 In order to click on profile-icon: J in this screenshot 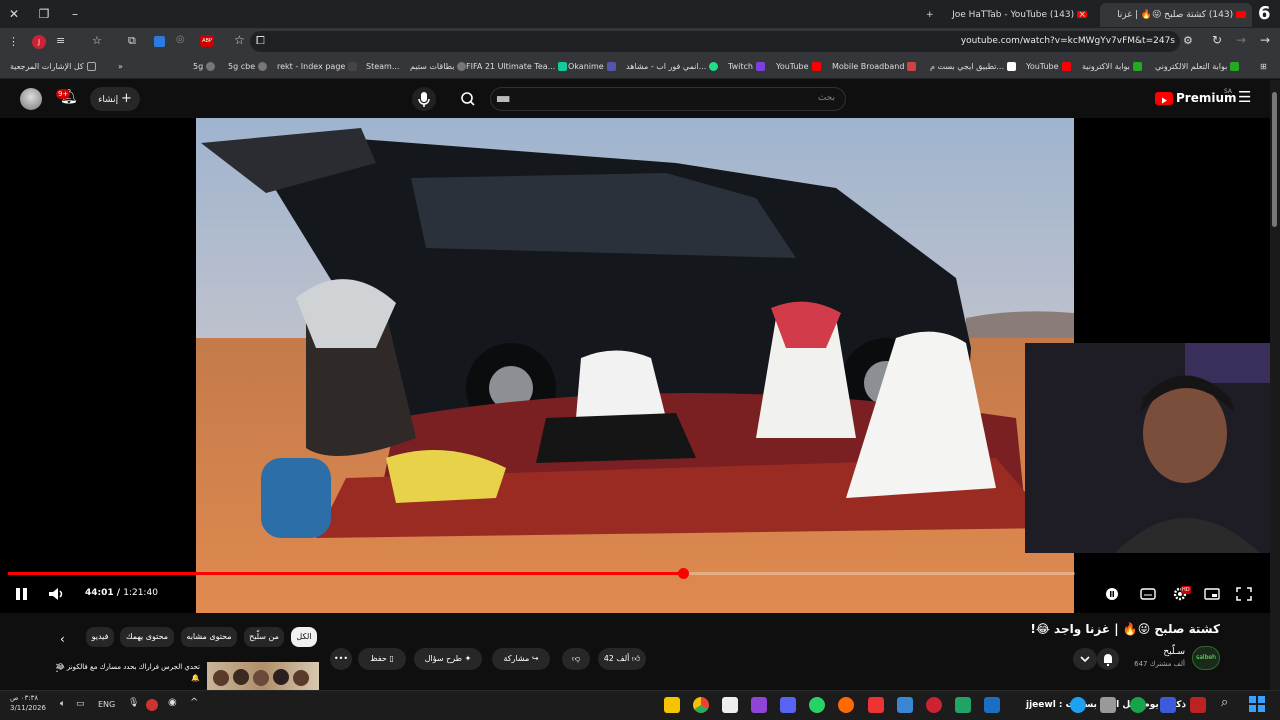, I will do `click(39, 42)`.